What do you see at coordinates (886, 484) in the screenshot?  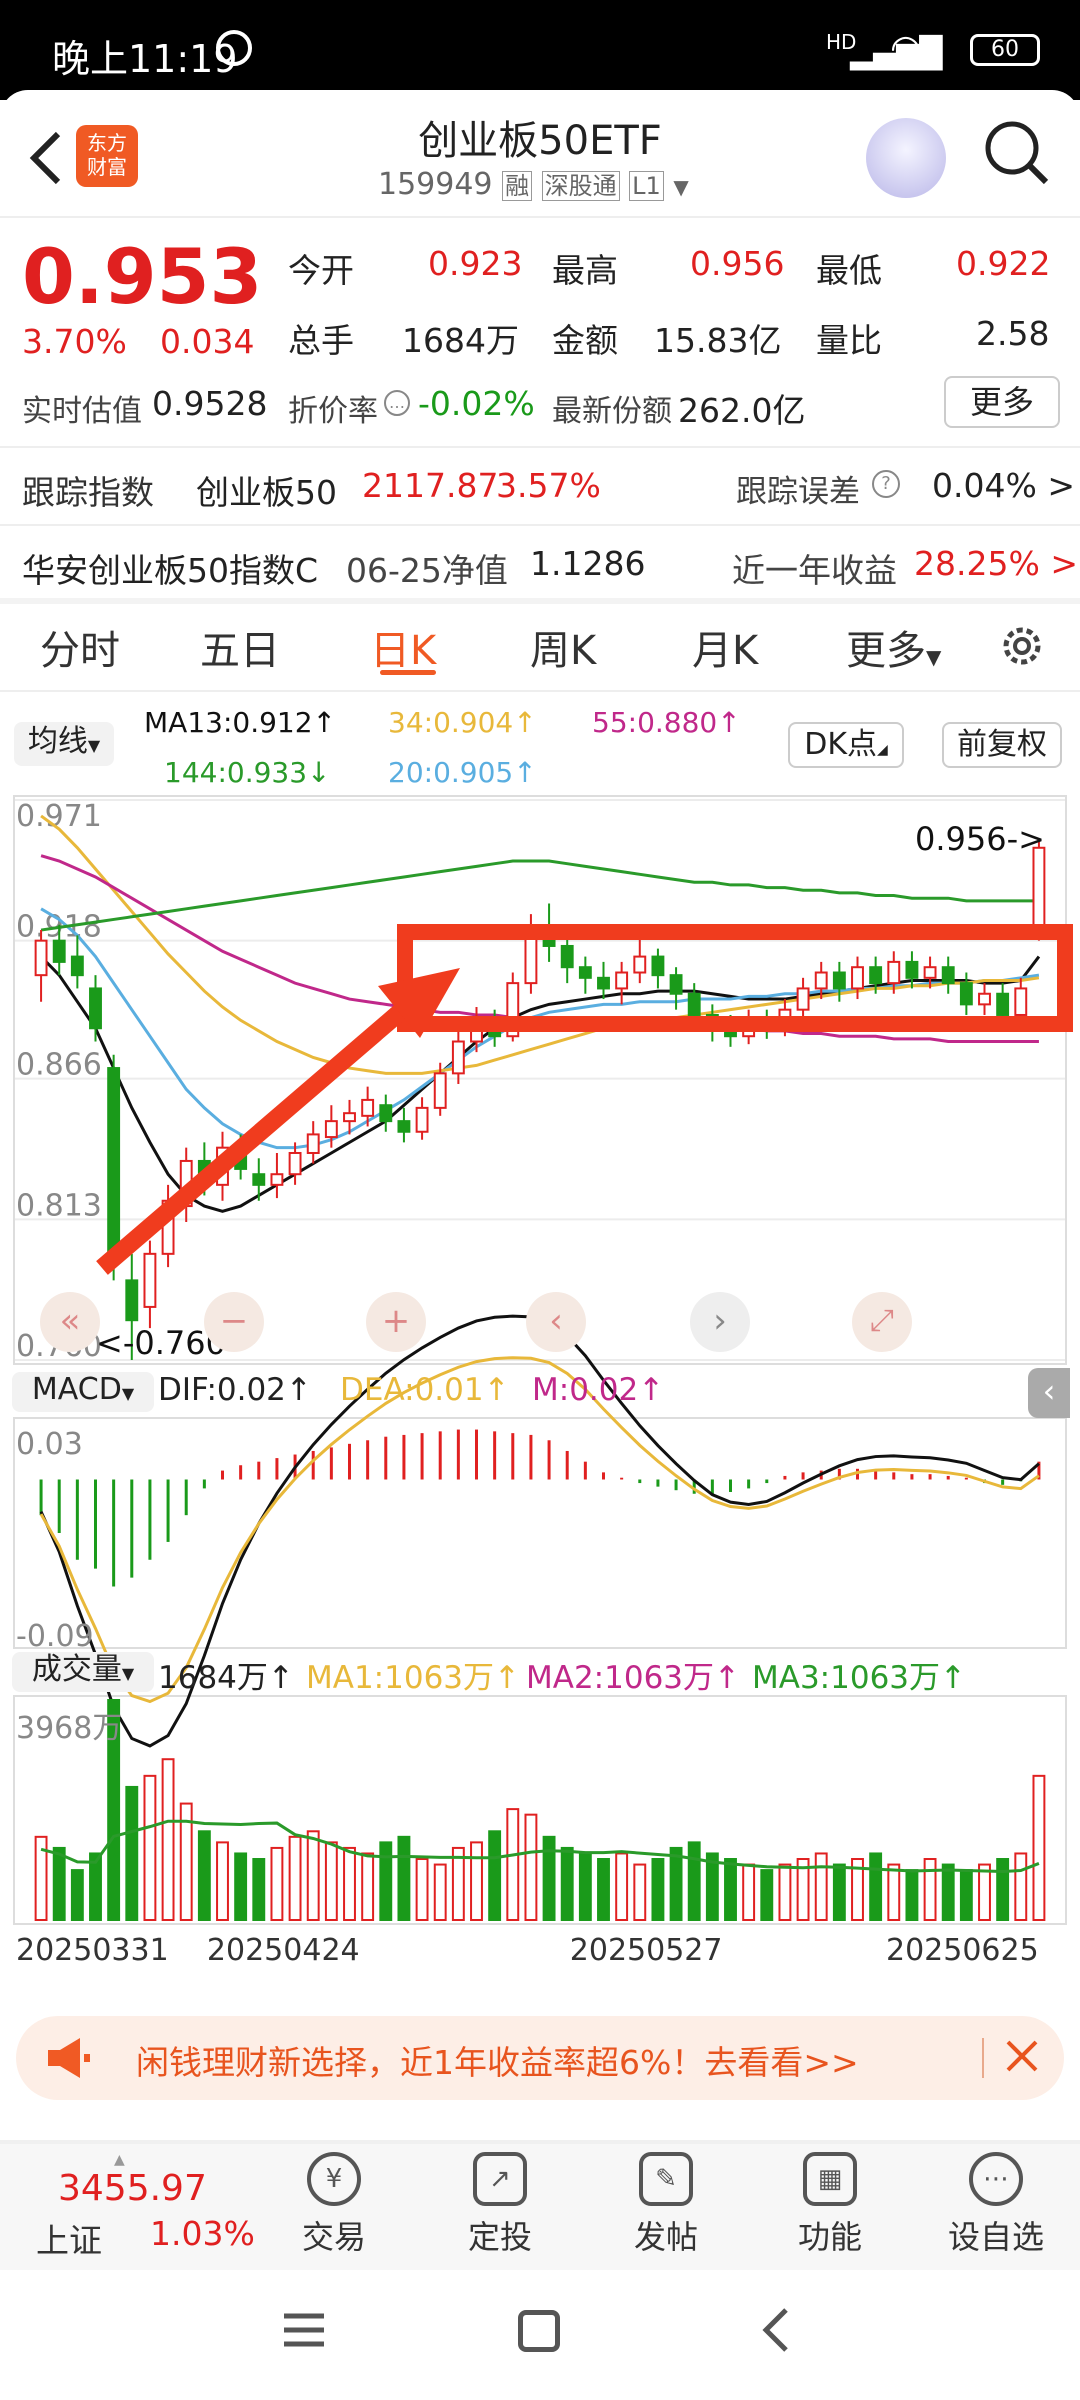 I see `help-icon: ?` at bounding box center [886, 484].